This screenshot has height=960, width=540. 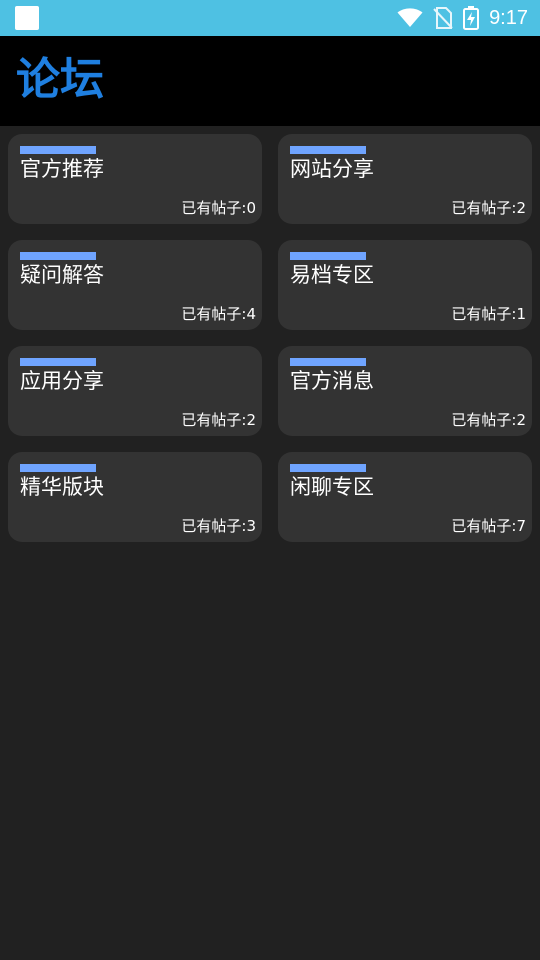 I want to click on forum-card: 闲聊专区 已有帖子:7, so click(x=405, y=497).